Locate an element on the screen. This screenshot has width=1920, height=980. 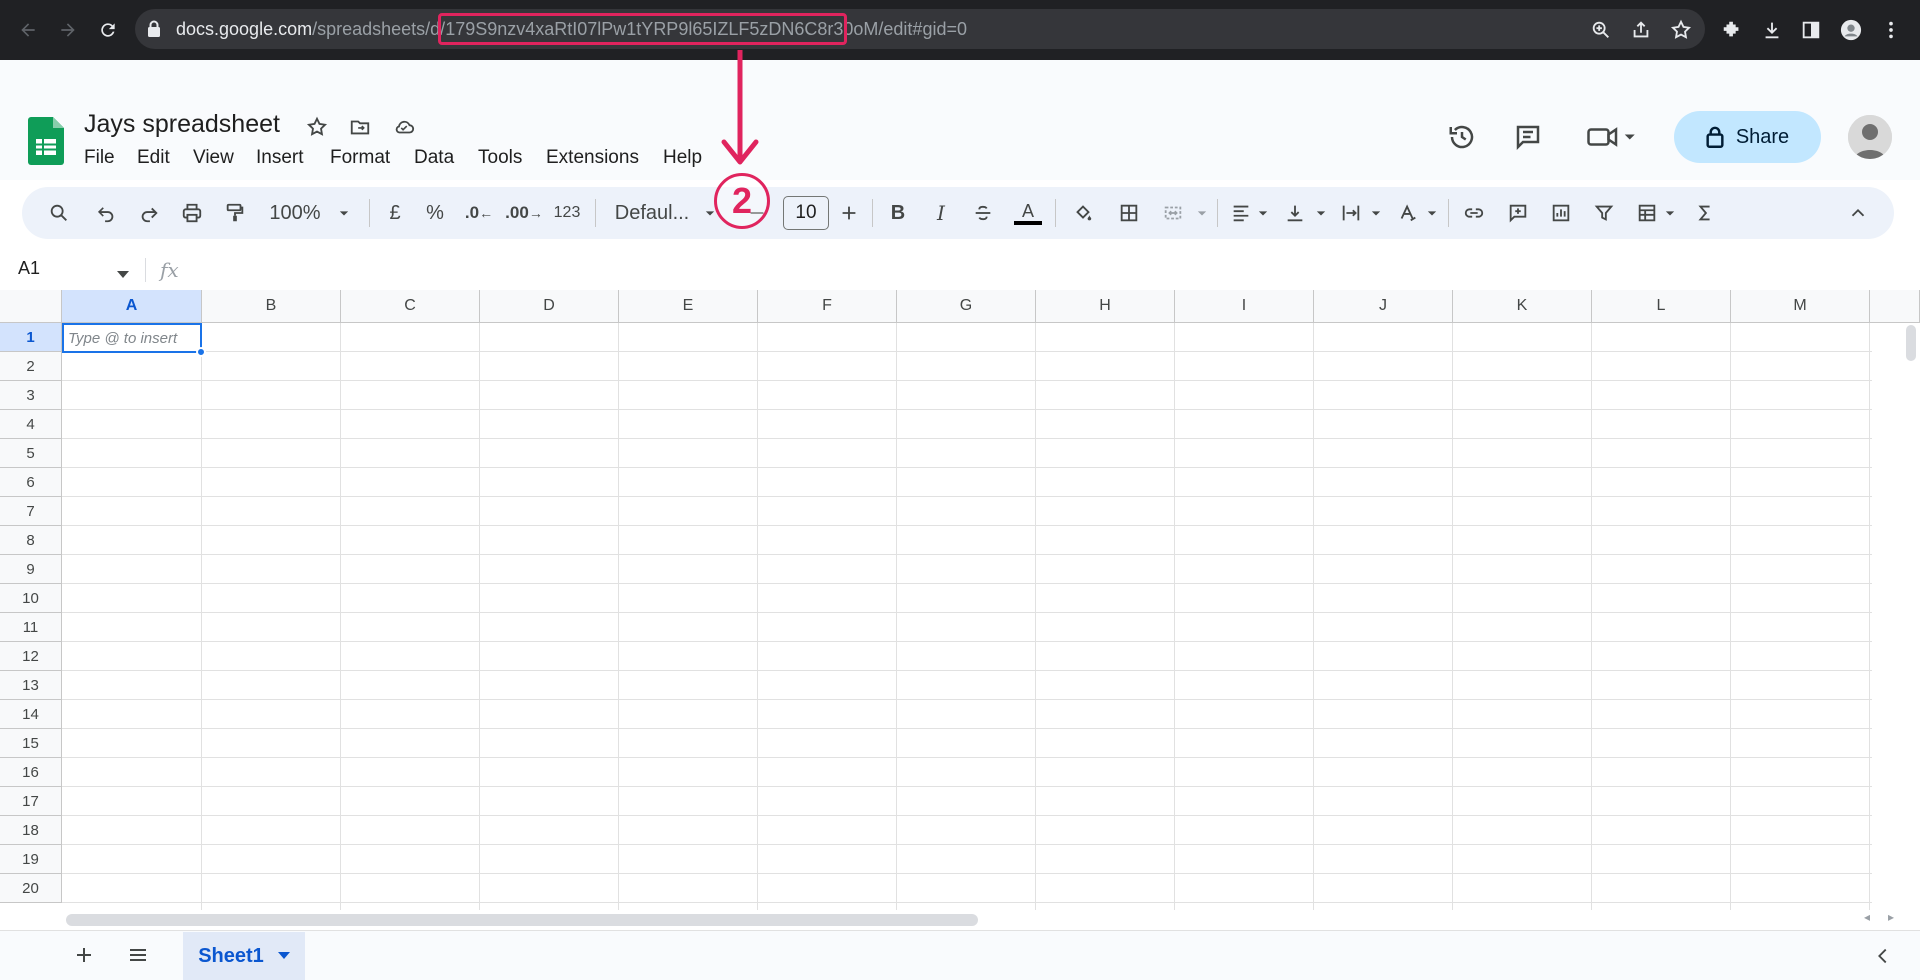
row-header: 17 is located at coordinates (31, 801).